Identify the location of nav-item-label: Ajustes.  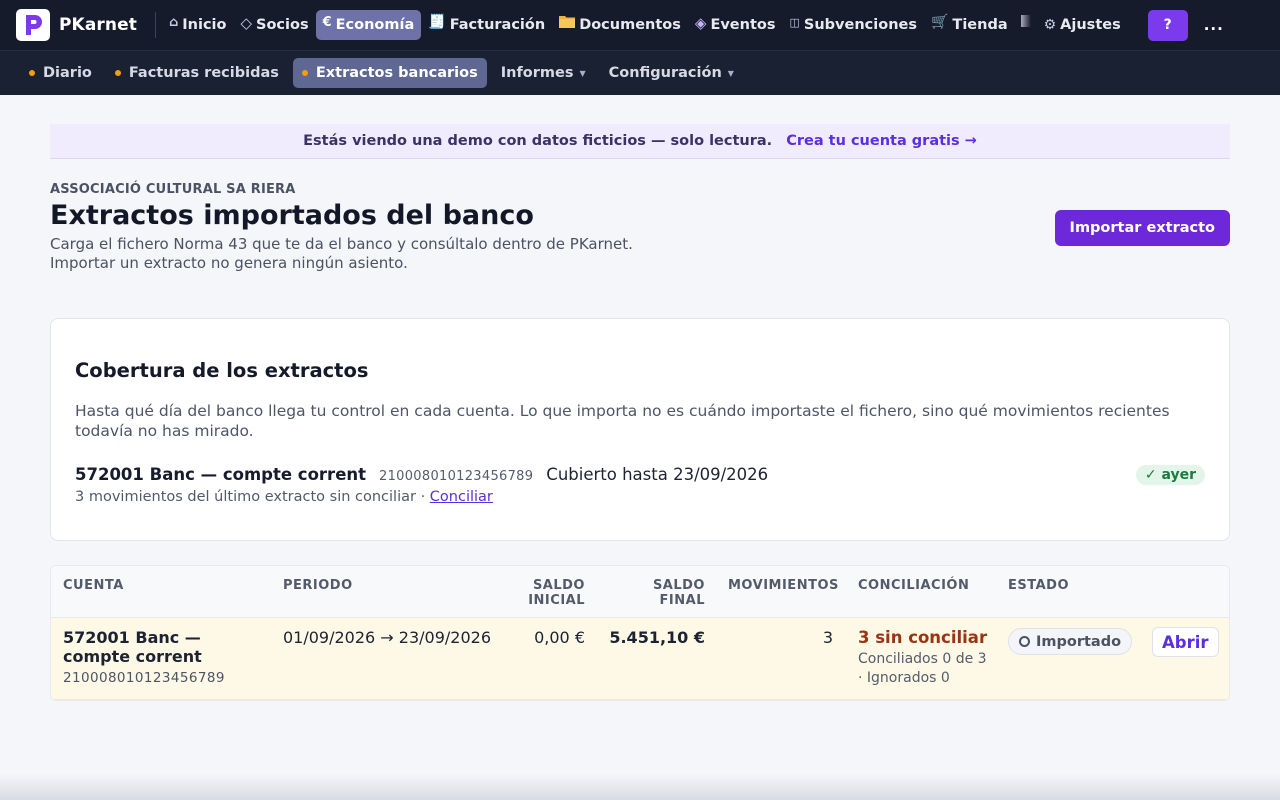
(1090, 25).